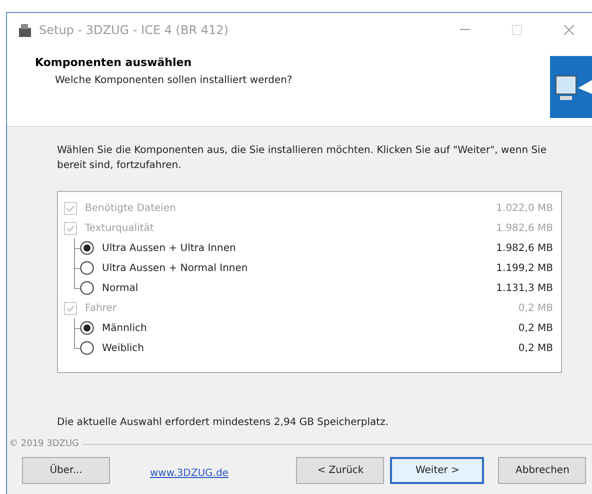  Describe the element at coordinates (189, 473) in the screenshot. I see `website-link: www.3DZUG.de` at that location.